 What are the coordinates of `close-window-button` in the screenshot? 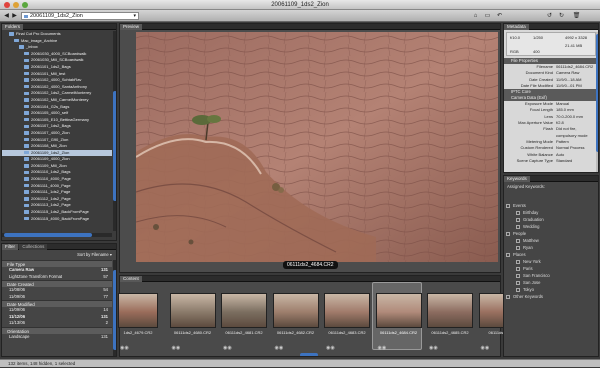 It's located at (7, 5).